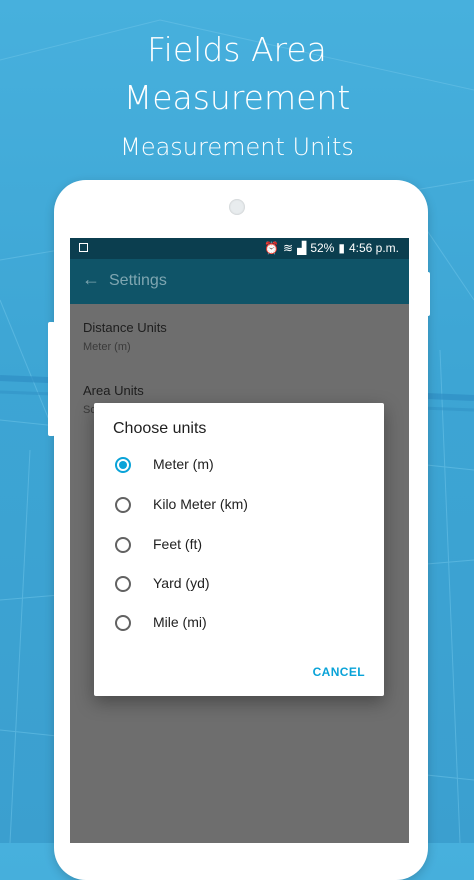 The image size is (474, 880). I want to click on promo-subtitle: Measurement Units, so click(237, 147).